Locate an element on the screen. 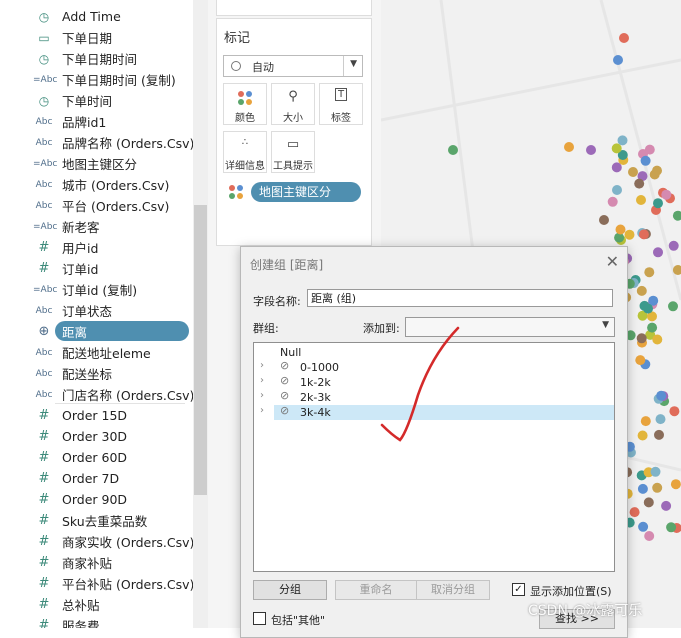 Image resolution: width=681 pixels, height=638 pixels. field-name-input: 距离 (组) is located at coordinates (460, 298).